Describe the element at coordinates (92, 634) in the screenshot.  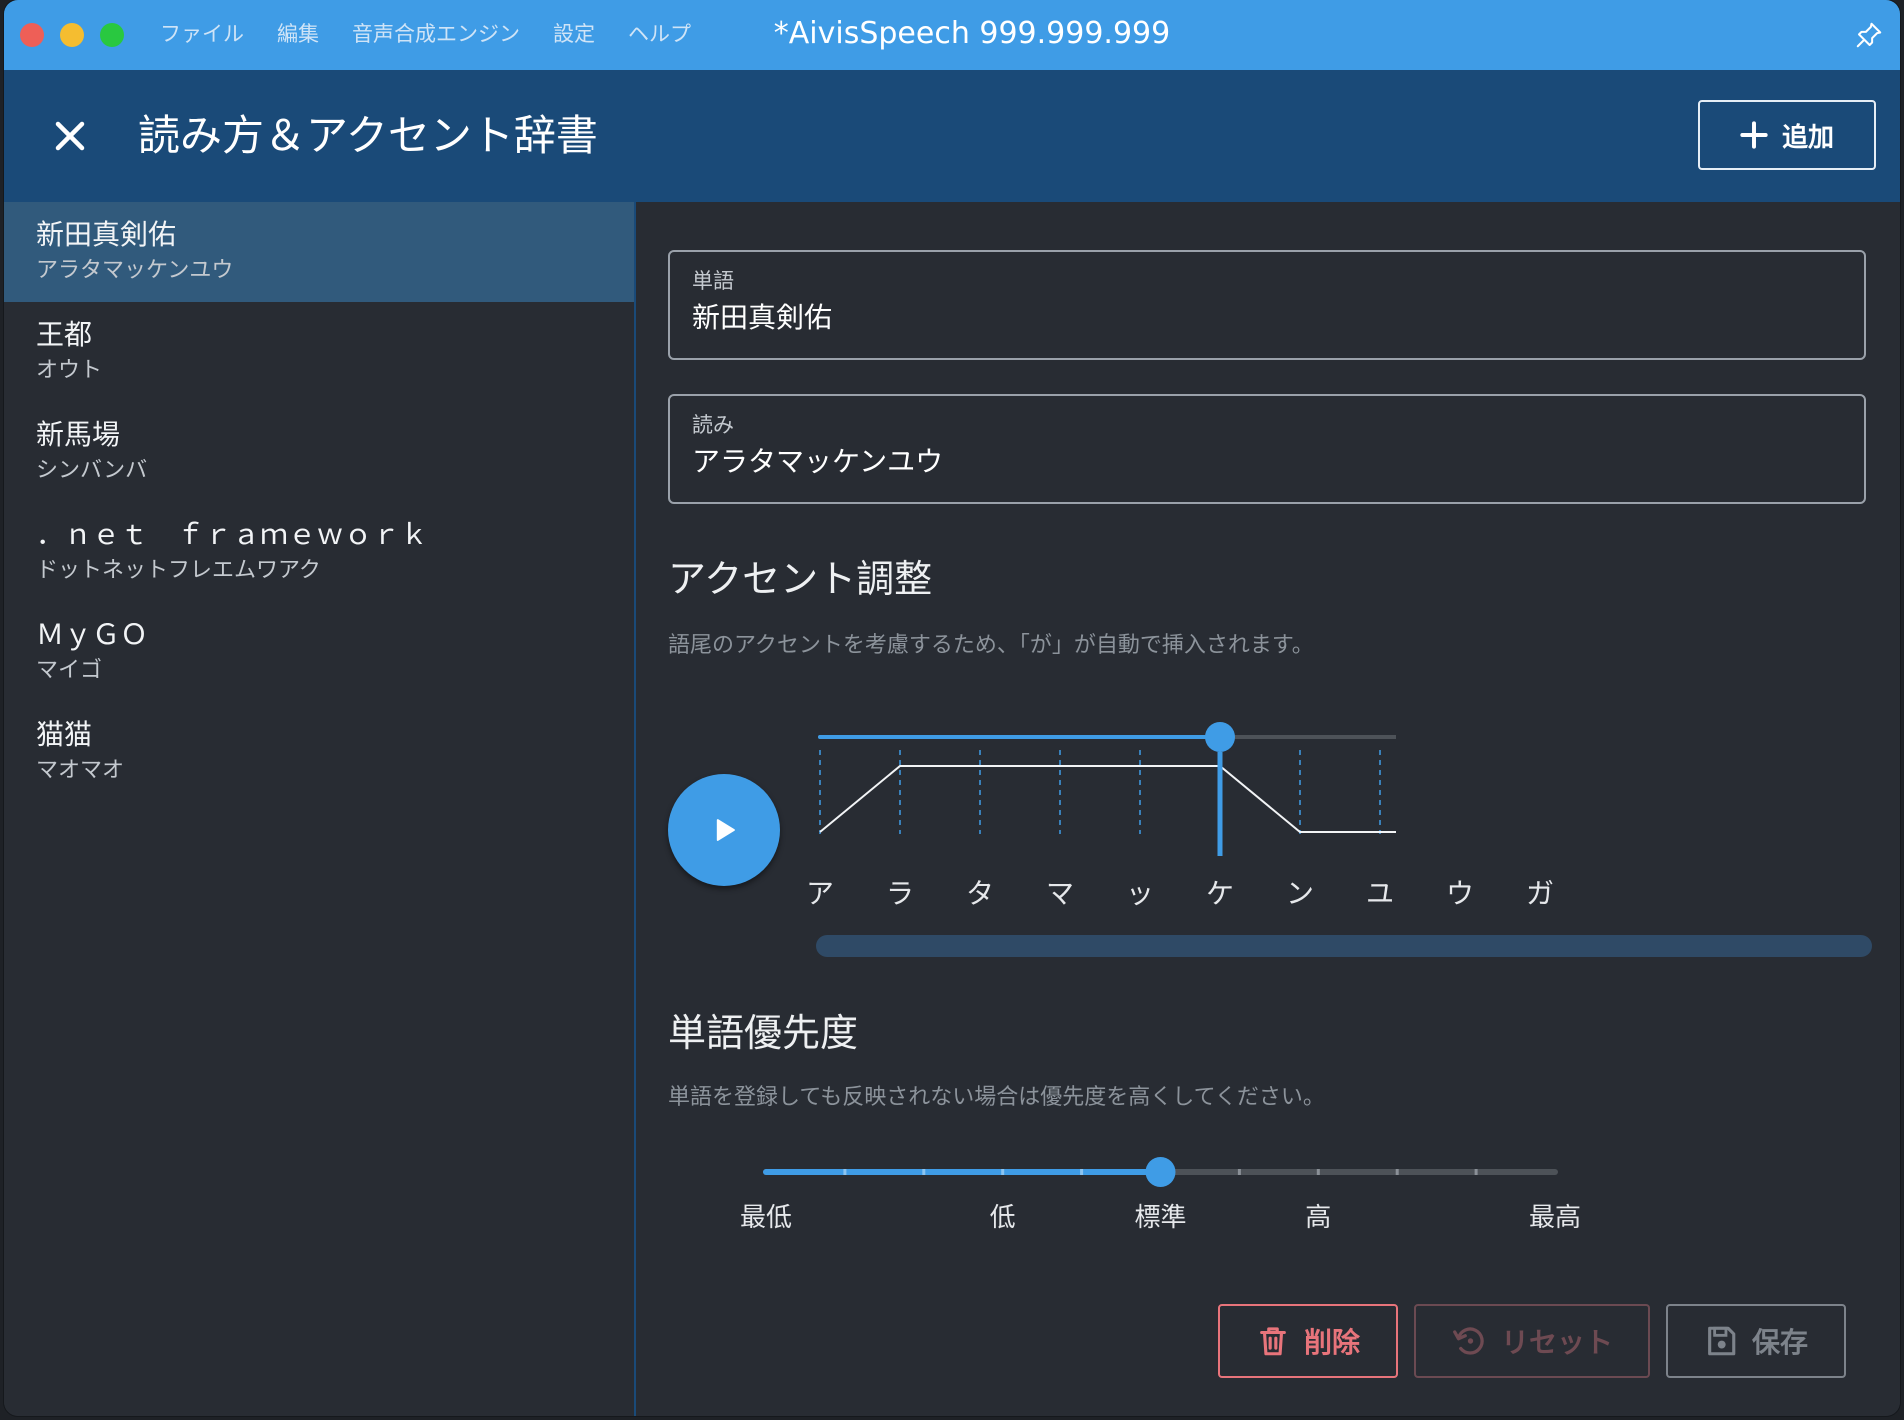
I see `word-surface: ＭｙＧＯ` at that location.